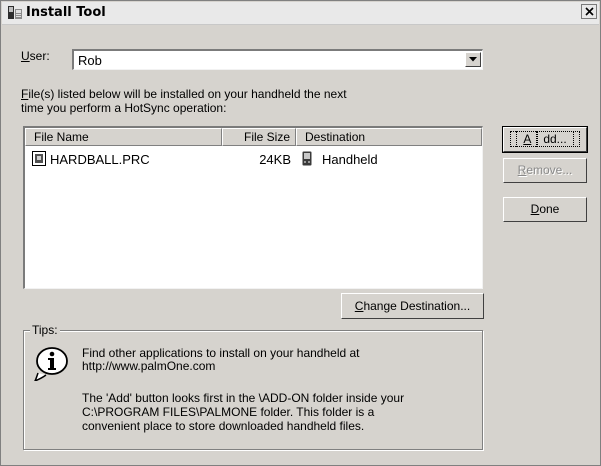 The width and height of the screenshot is (601, 466). Describe the element at coordinates (545, 209) in the screenshot. I see `done-button: Done` at that location.